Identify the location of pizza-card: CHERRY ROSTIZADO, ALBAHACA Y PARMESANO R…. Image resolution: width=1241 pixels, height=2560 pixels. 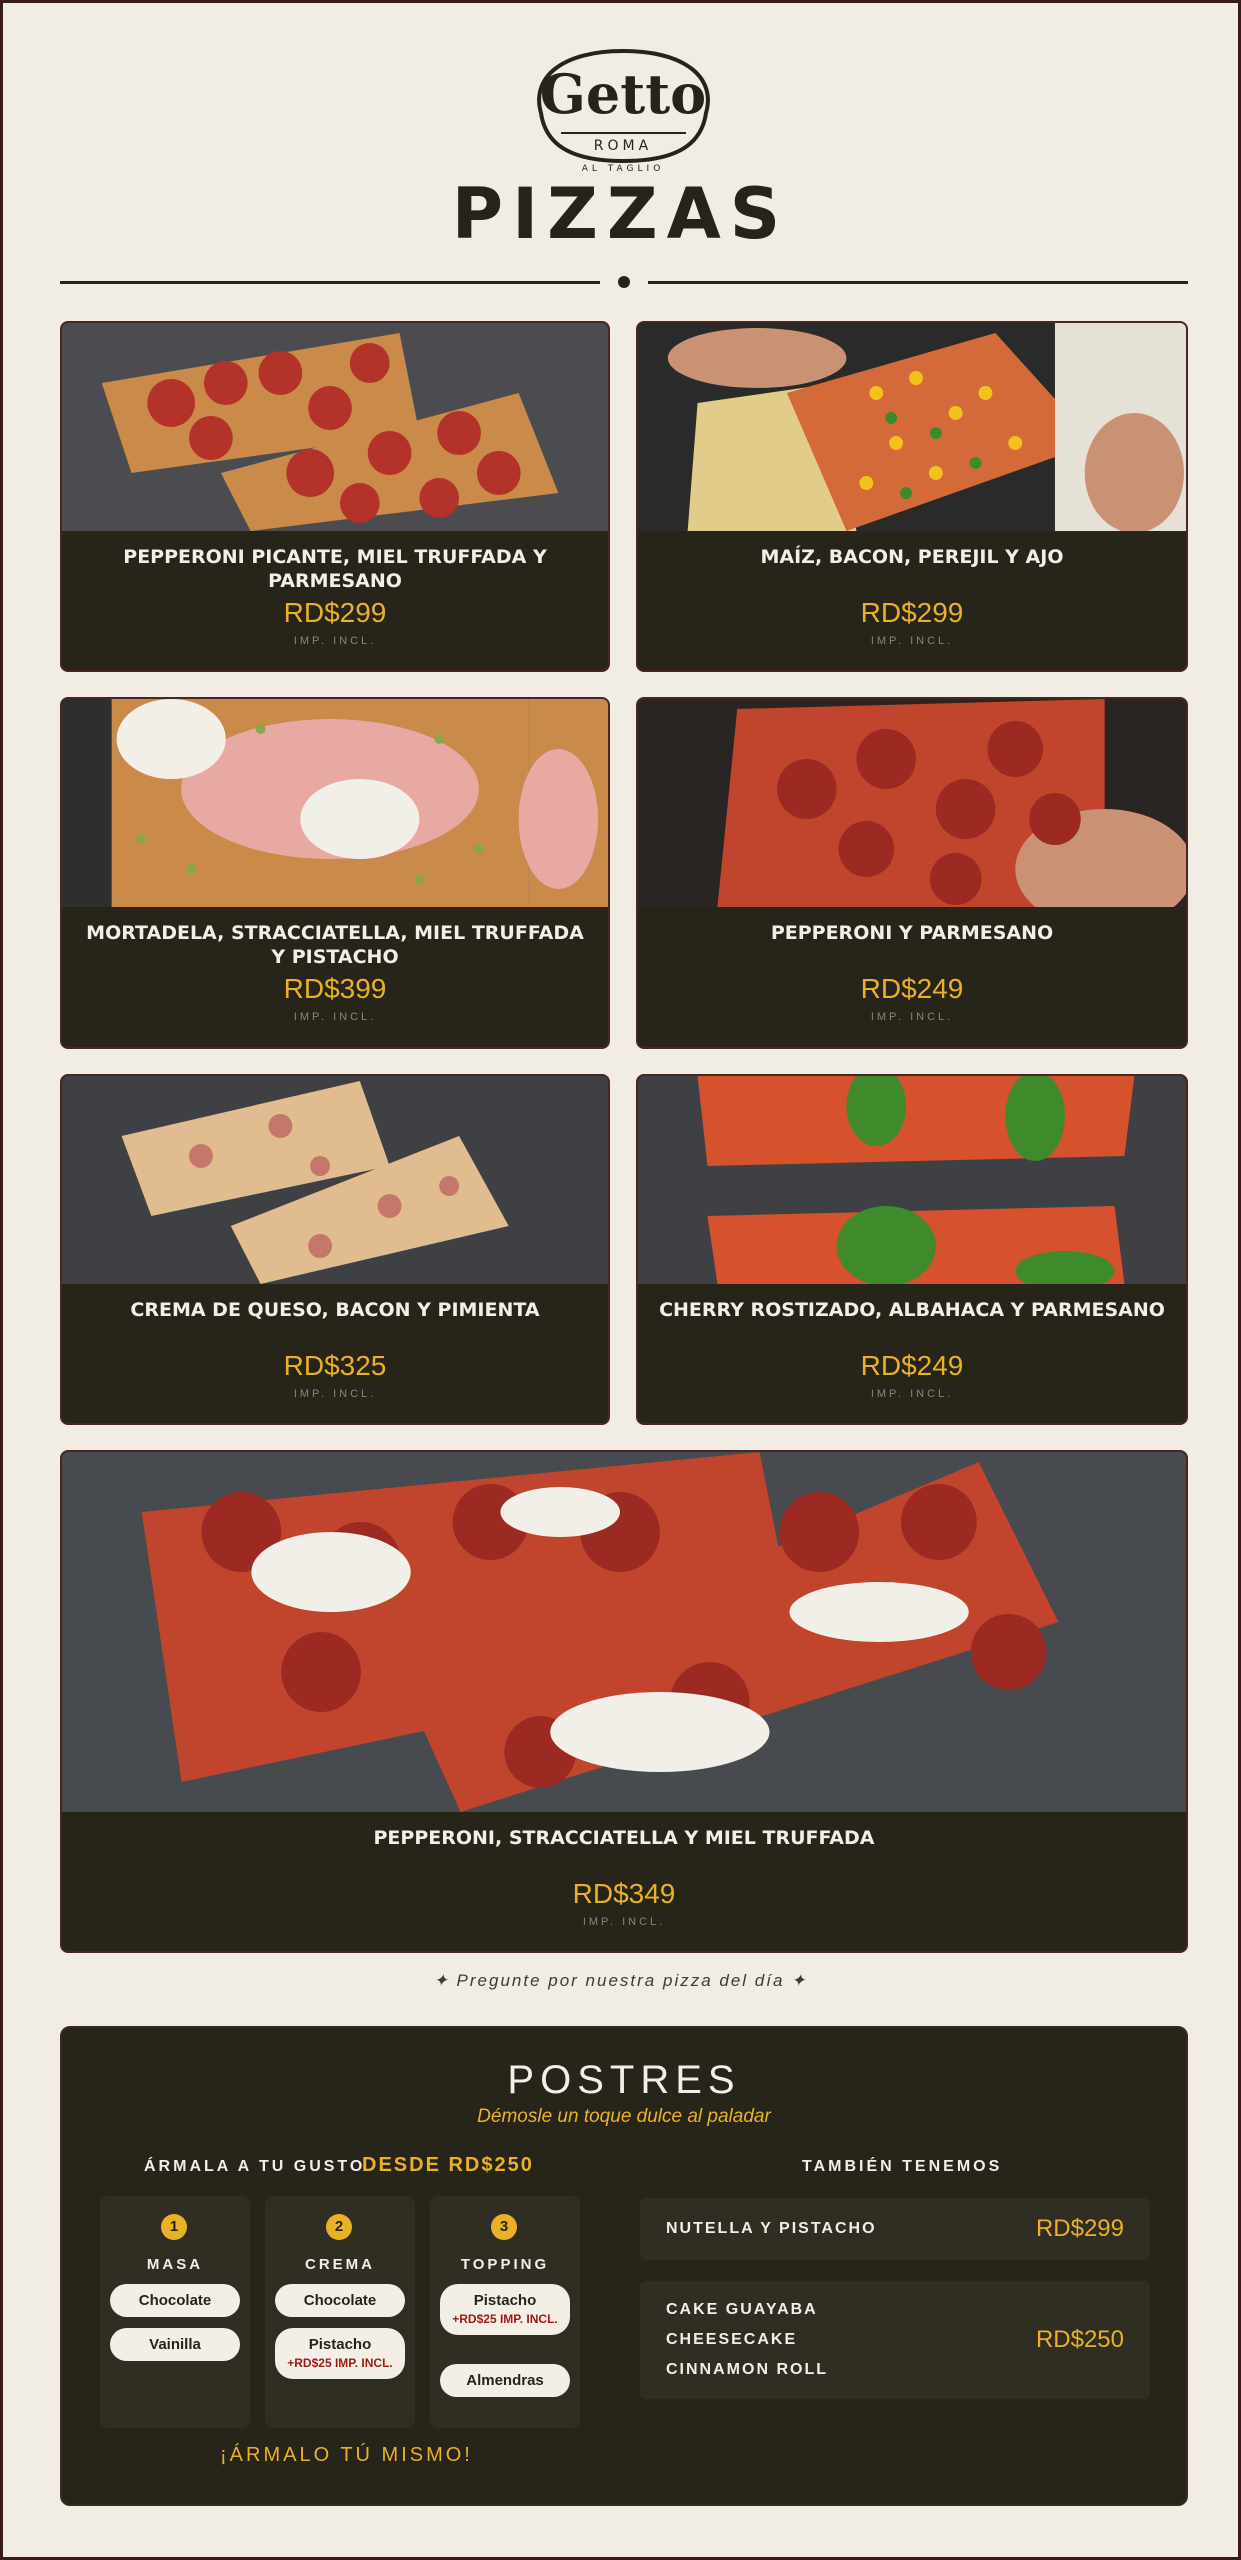
(912, 1249).